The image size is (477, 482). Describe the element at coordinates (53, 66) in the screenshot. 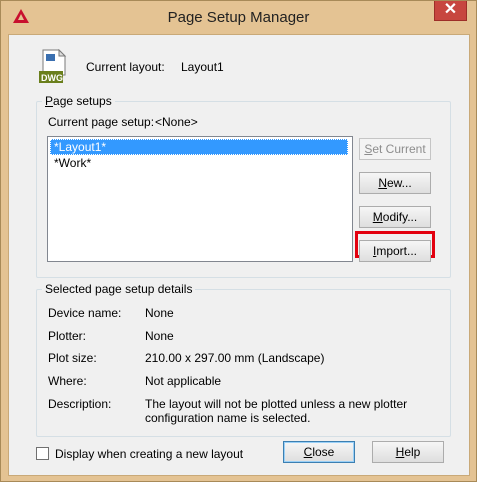

I see `dwg-file-icon: DWG` at that location.